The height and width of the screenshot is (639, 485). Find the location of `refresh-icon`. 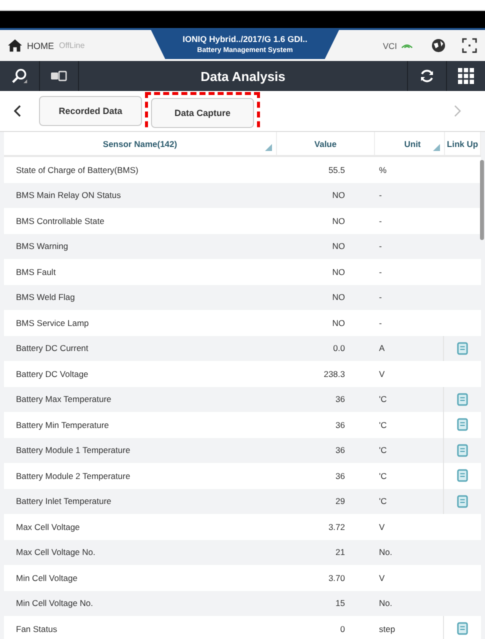

refresh-icon is located at coordinates (427, 76).